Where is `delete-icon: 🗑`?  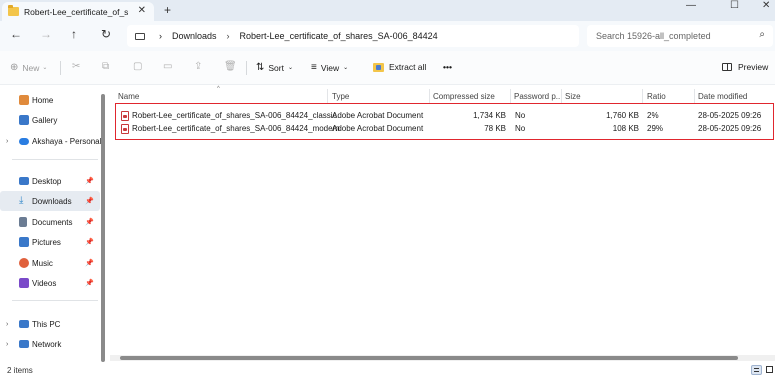
delete-icon: 🗑 is located at coordinates (230, 66).